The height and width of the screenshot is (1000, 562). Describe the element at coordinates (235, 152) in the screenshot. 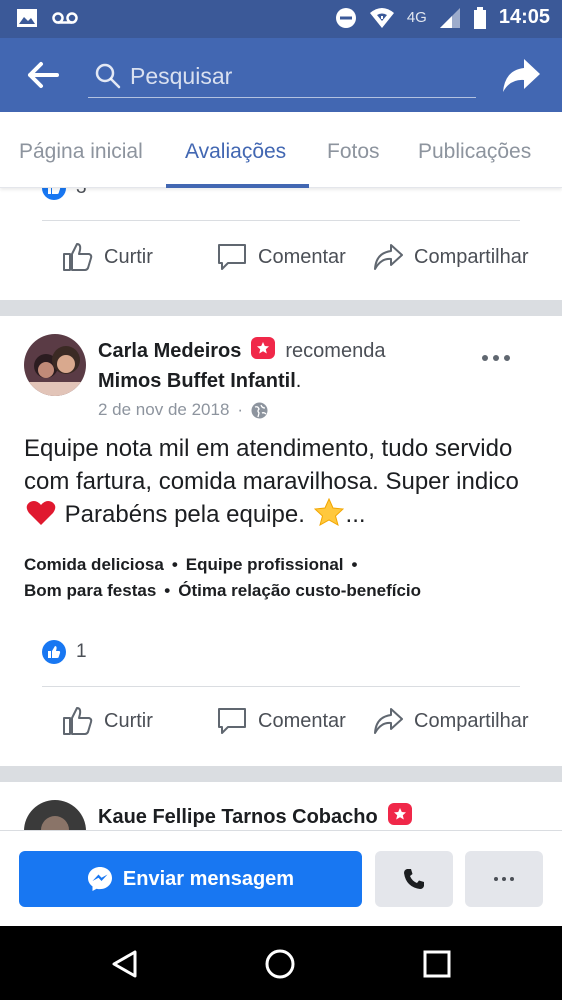

I see `tab-reviews: Avaliações` at that location.